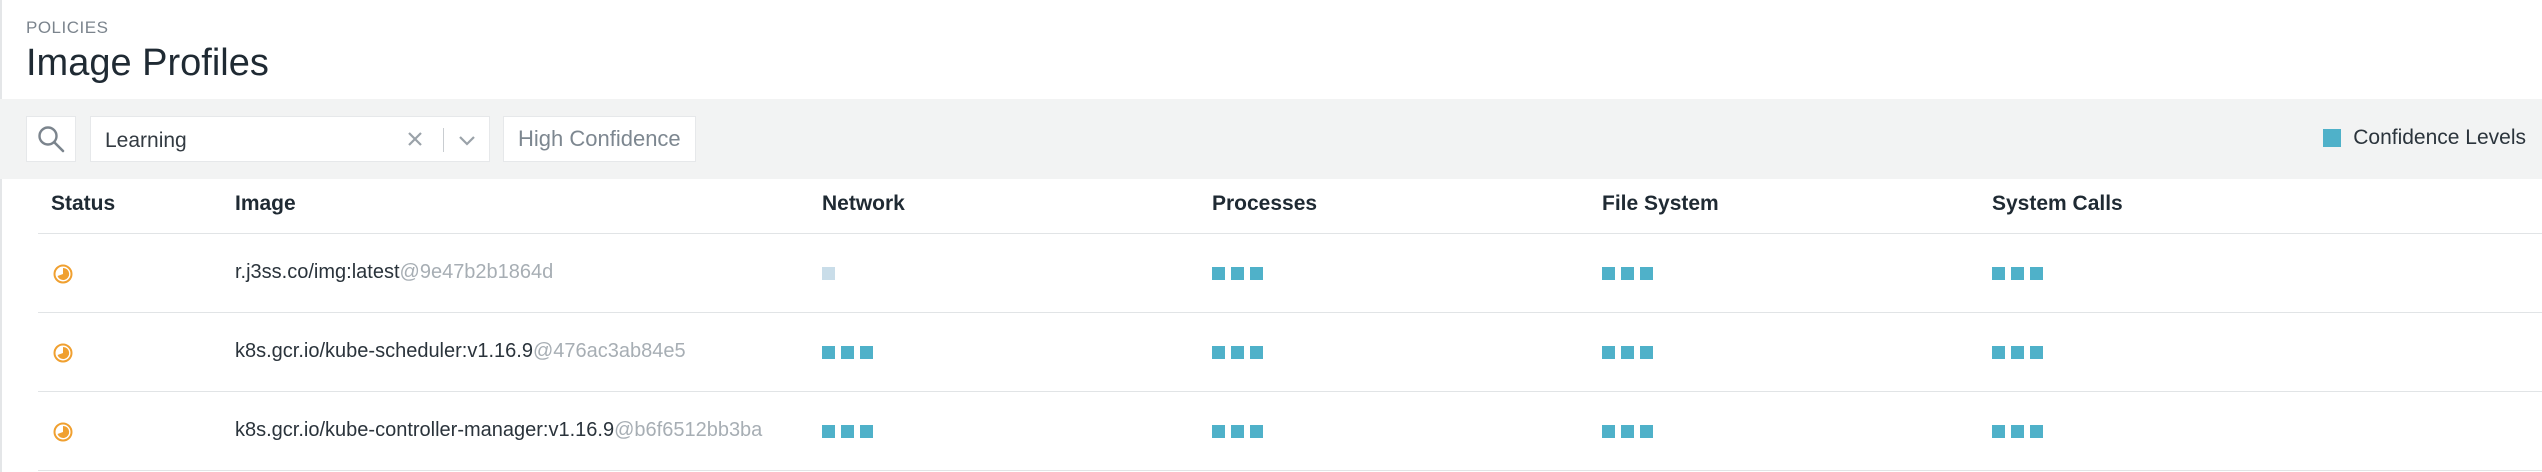 The height and width of the screenshot is (472, 2542). Describe the element at coordinates (317, 272) in the screenshot. I see `image-name: r.j3ss.co/img:latest` at that location.